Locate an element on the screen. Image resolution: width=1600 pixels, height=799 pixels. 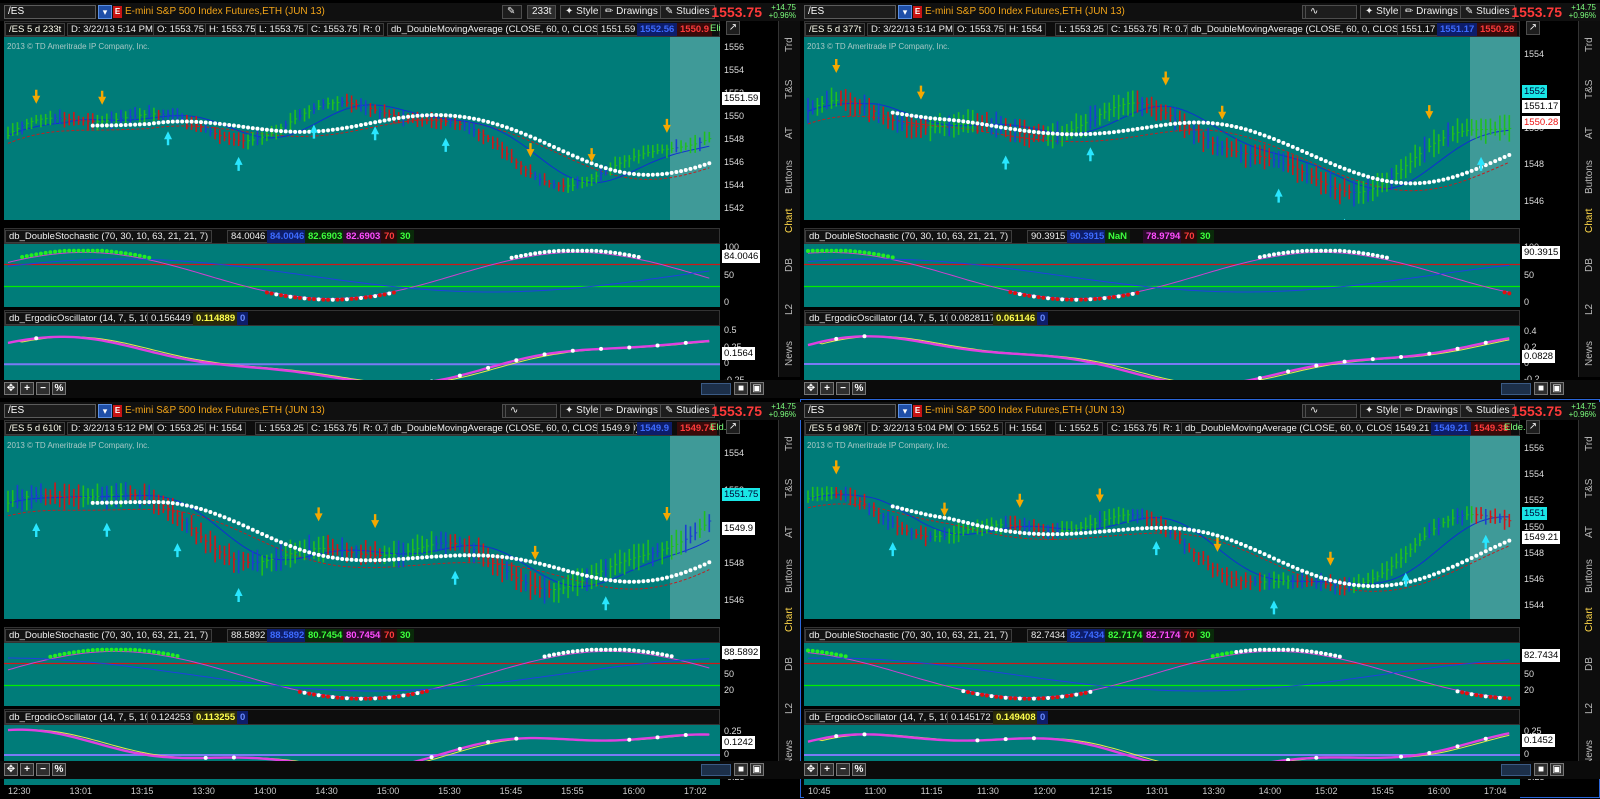
aggregation-button: 233t is located at coordinates (542, 12).